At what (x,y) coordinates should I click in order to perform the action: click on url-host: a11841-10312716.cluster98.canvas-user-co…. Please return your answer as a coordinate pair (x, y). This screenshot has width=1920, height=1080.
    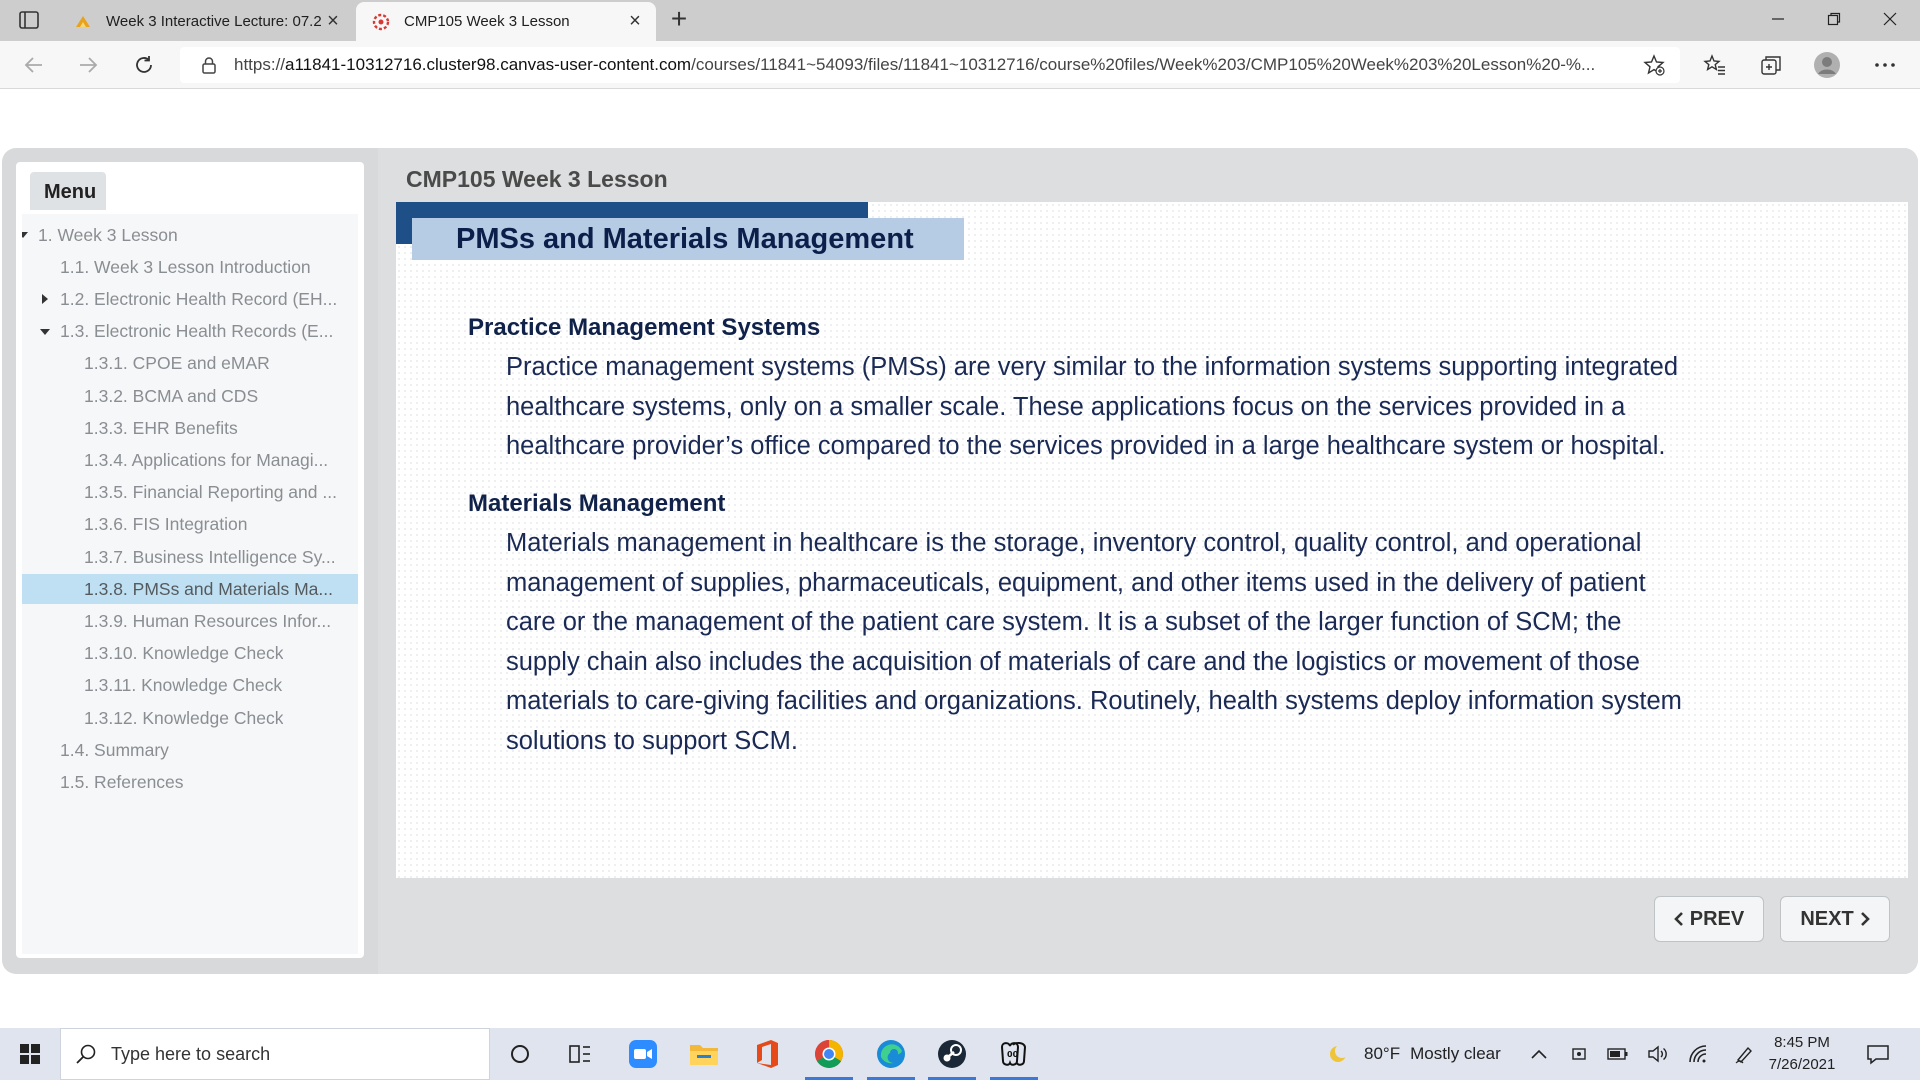
    Looking at the image, I should click on (488, 64).